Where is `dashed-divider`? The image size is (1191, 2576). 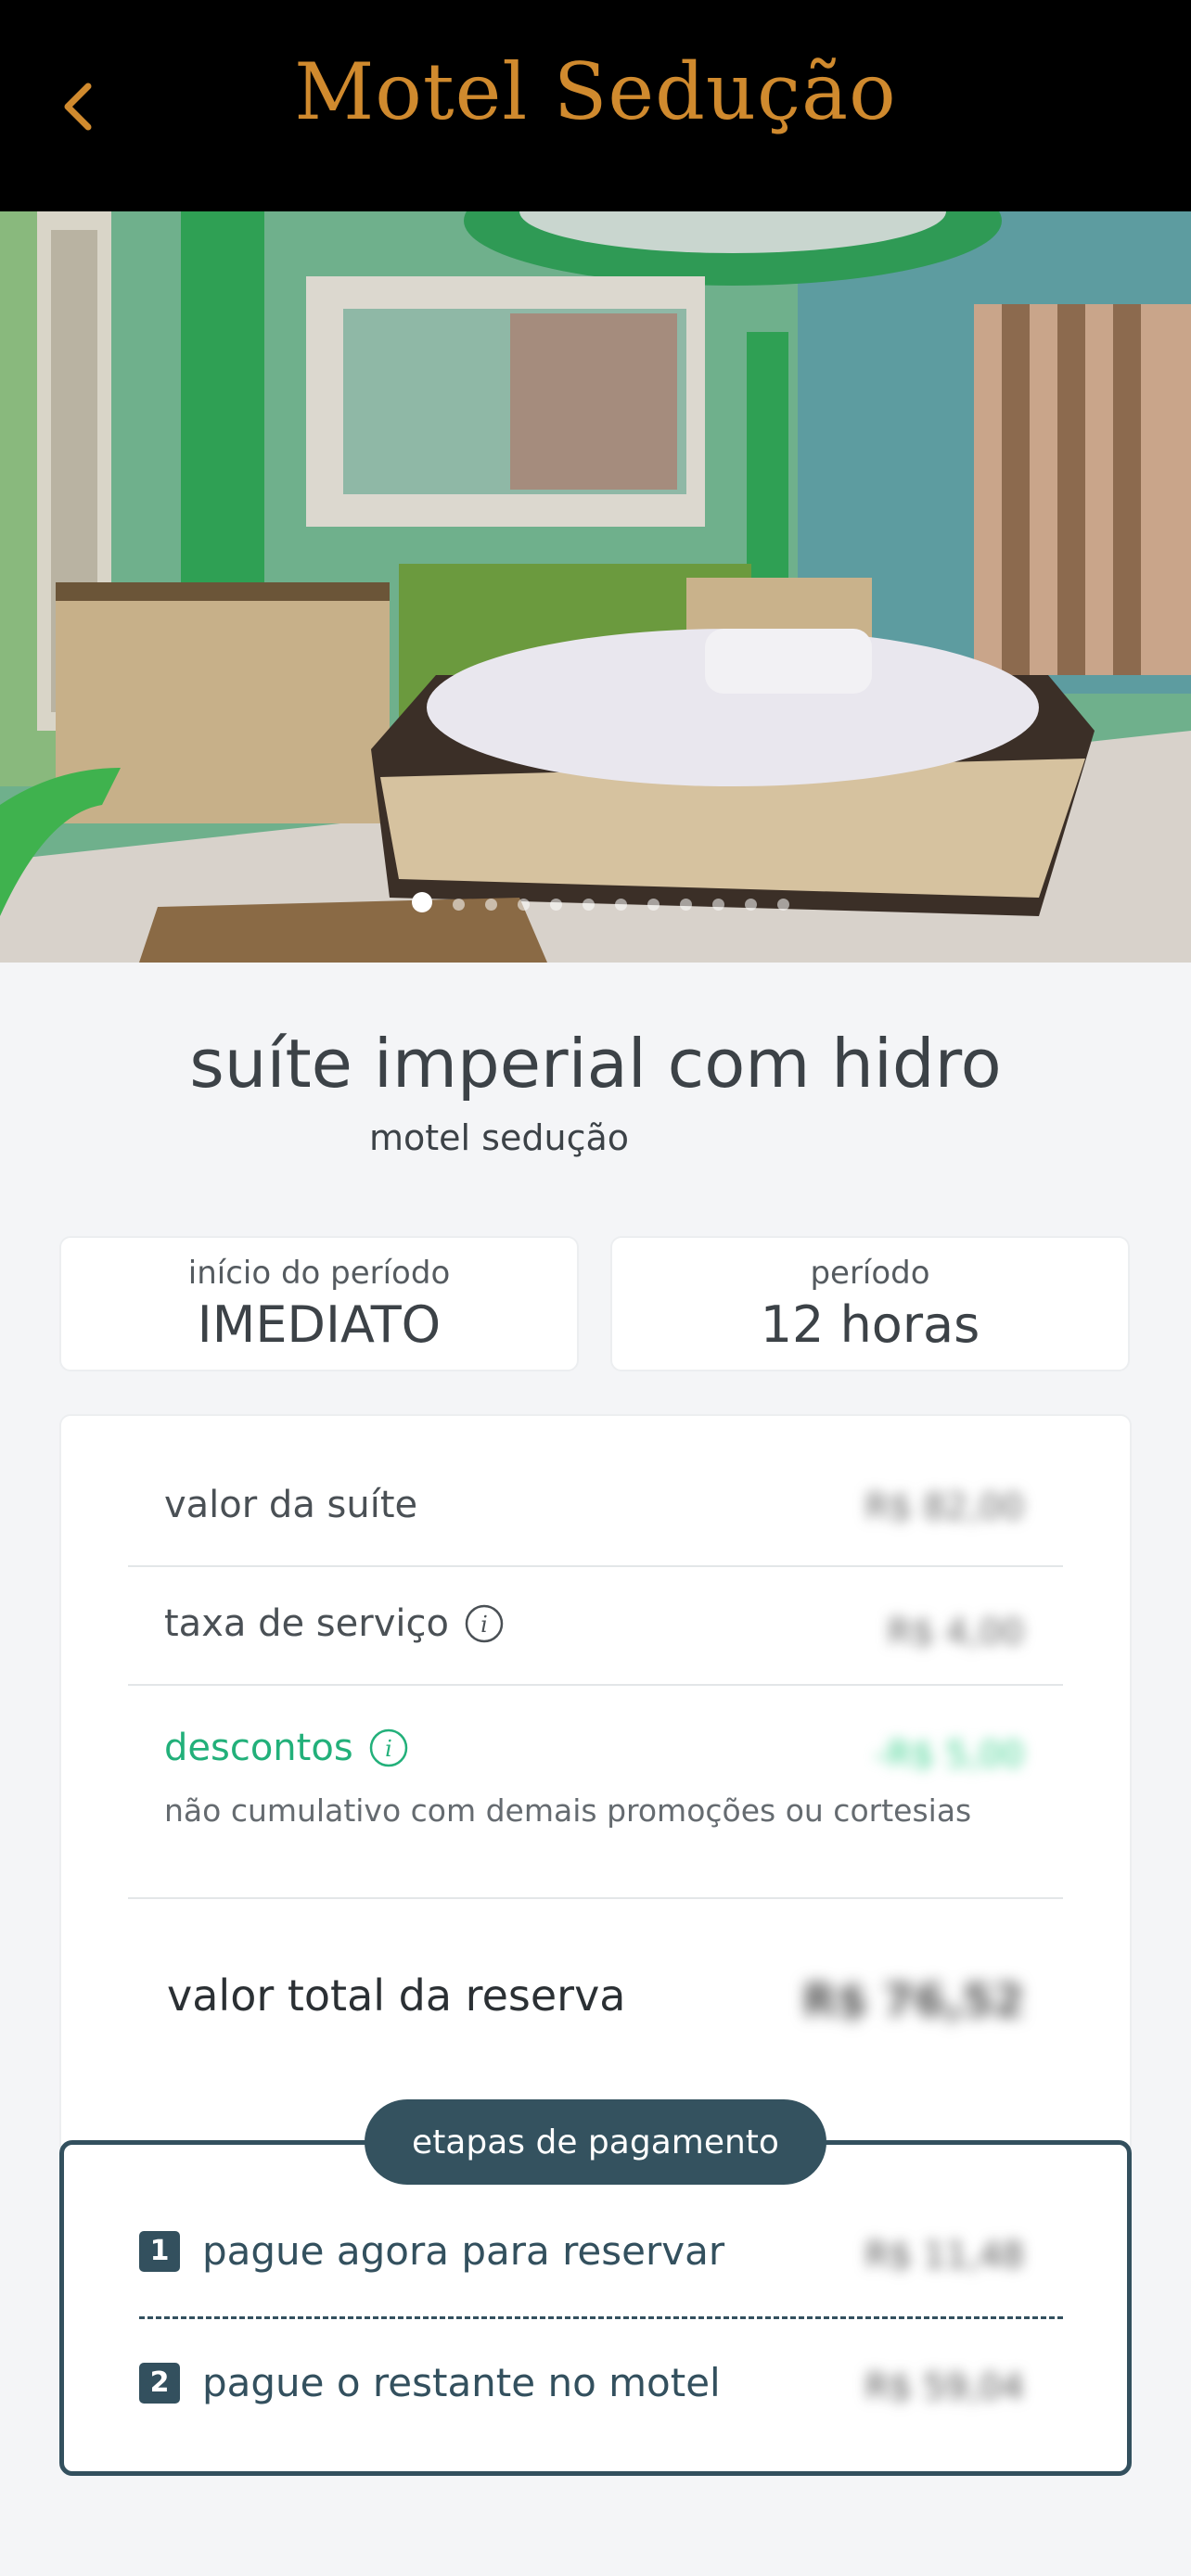 dashed-divider is located at coordinates (601, 2317).